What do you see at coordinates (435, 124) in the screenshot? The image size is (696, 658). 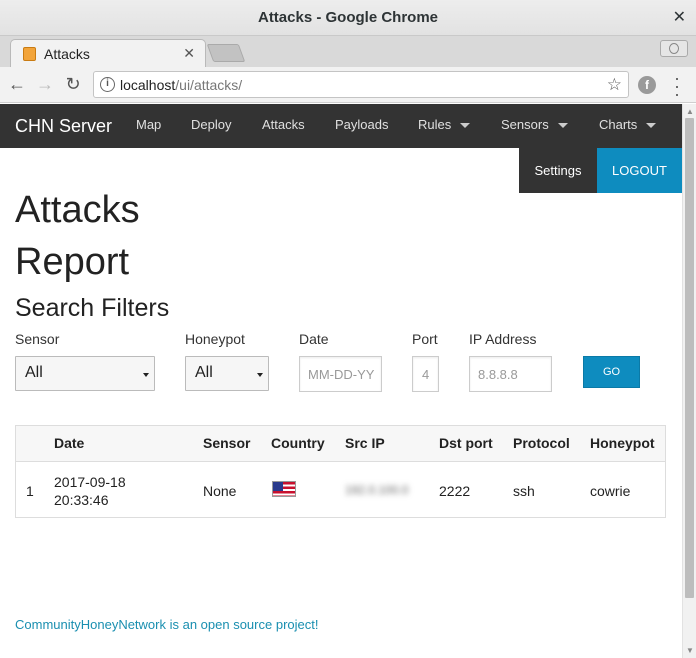 I see `nav-rules-label: Rules` at bounding box center [435, 124].